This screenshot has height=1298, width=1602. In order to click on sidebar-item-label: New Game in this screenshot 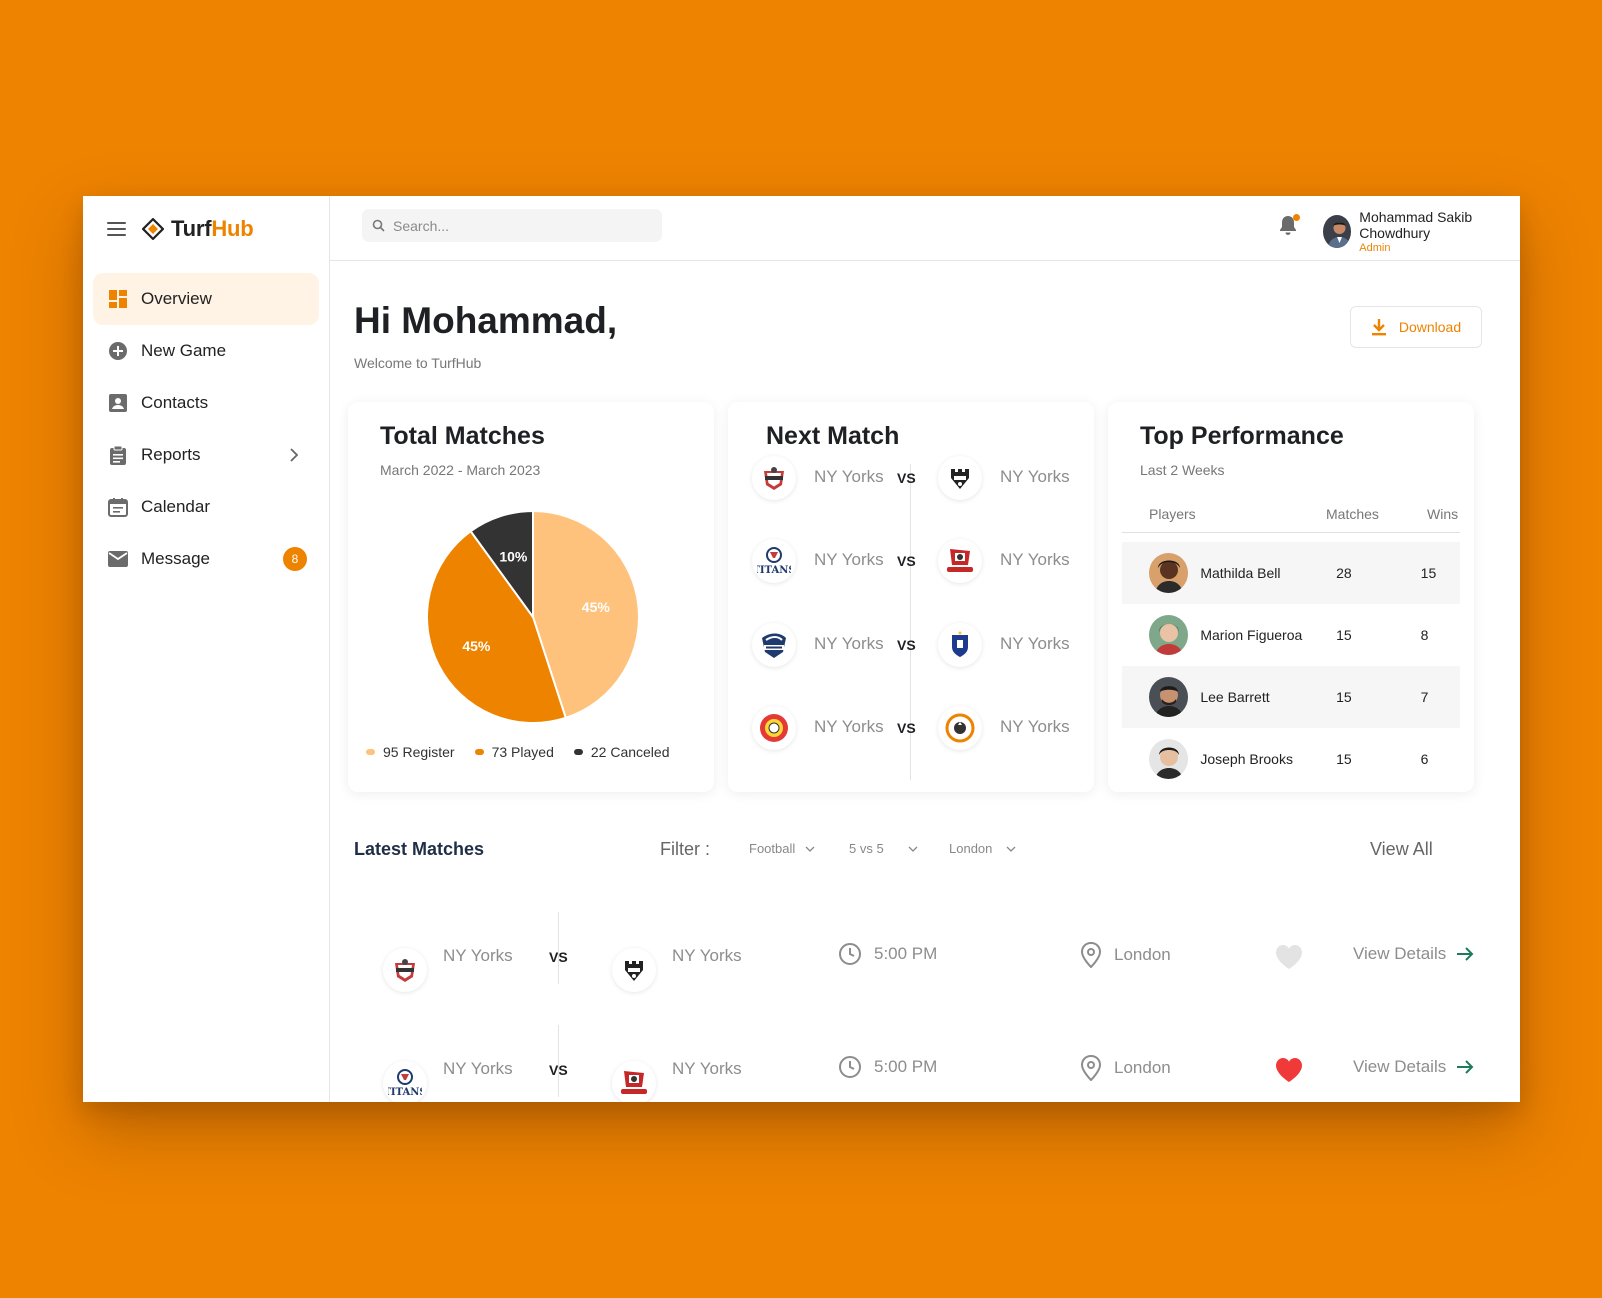, I will do `click(184, 350)`.